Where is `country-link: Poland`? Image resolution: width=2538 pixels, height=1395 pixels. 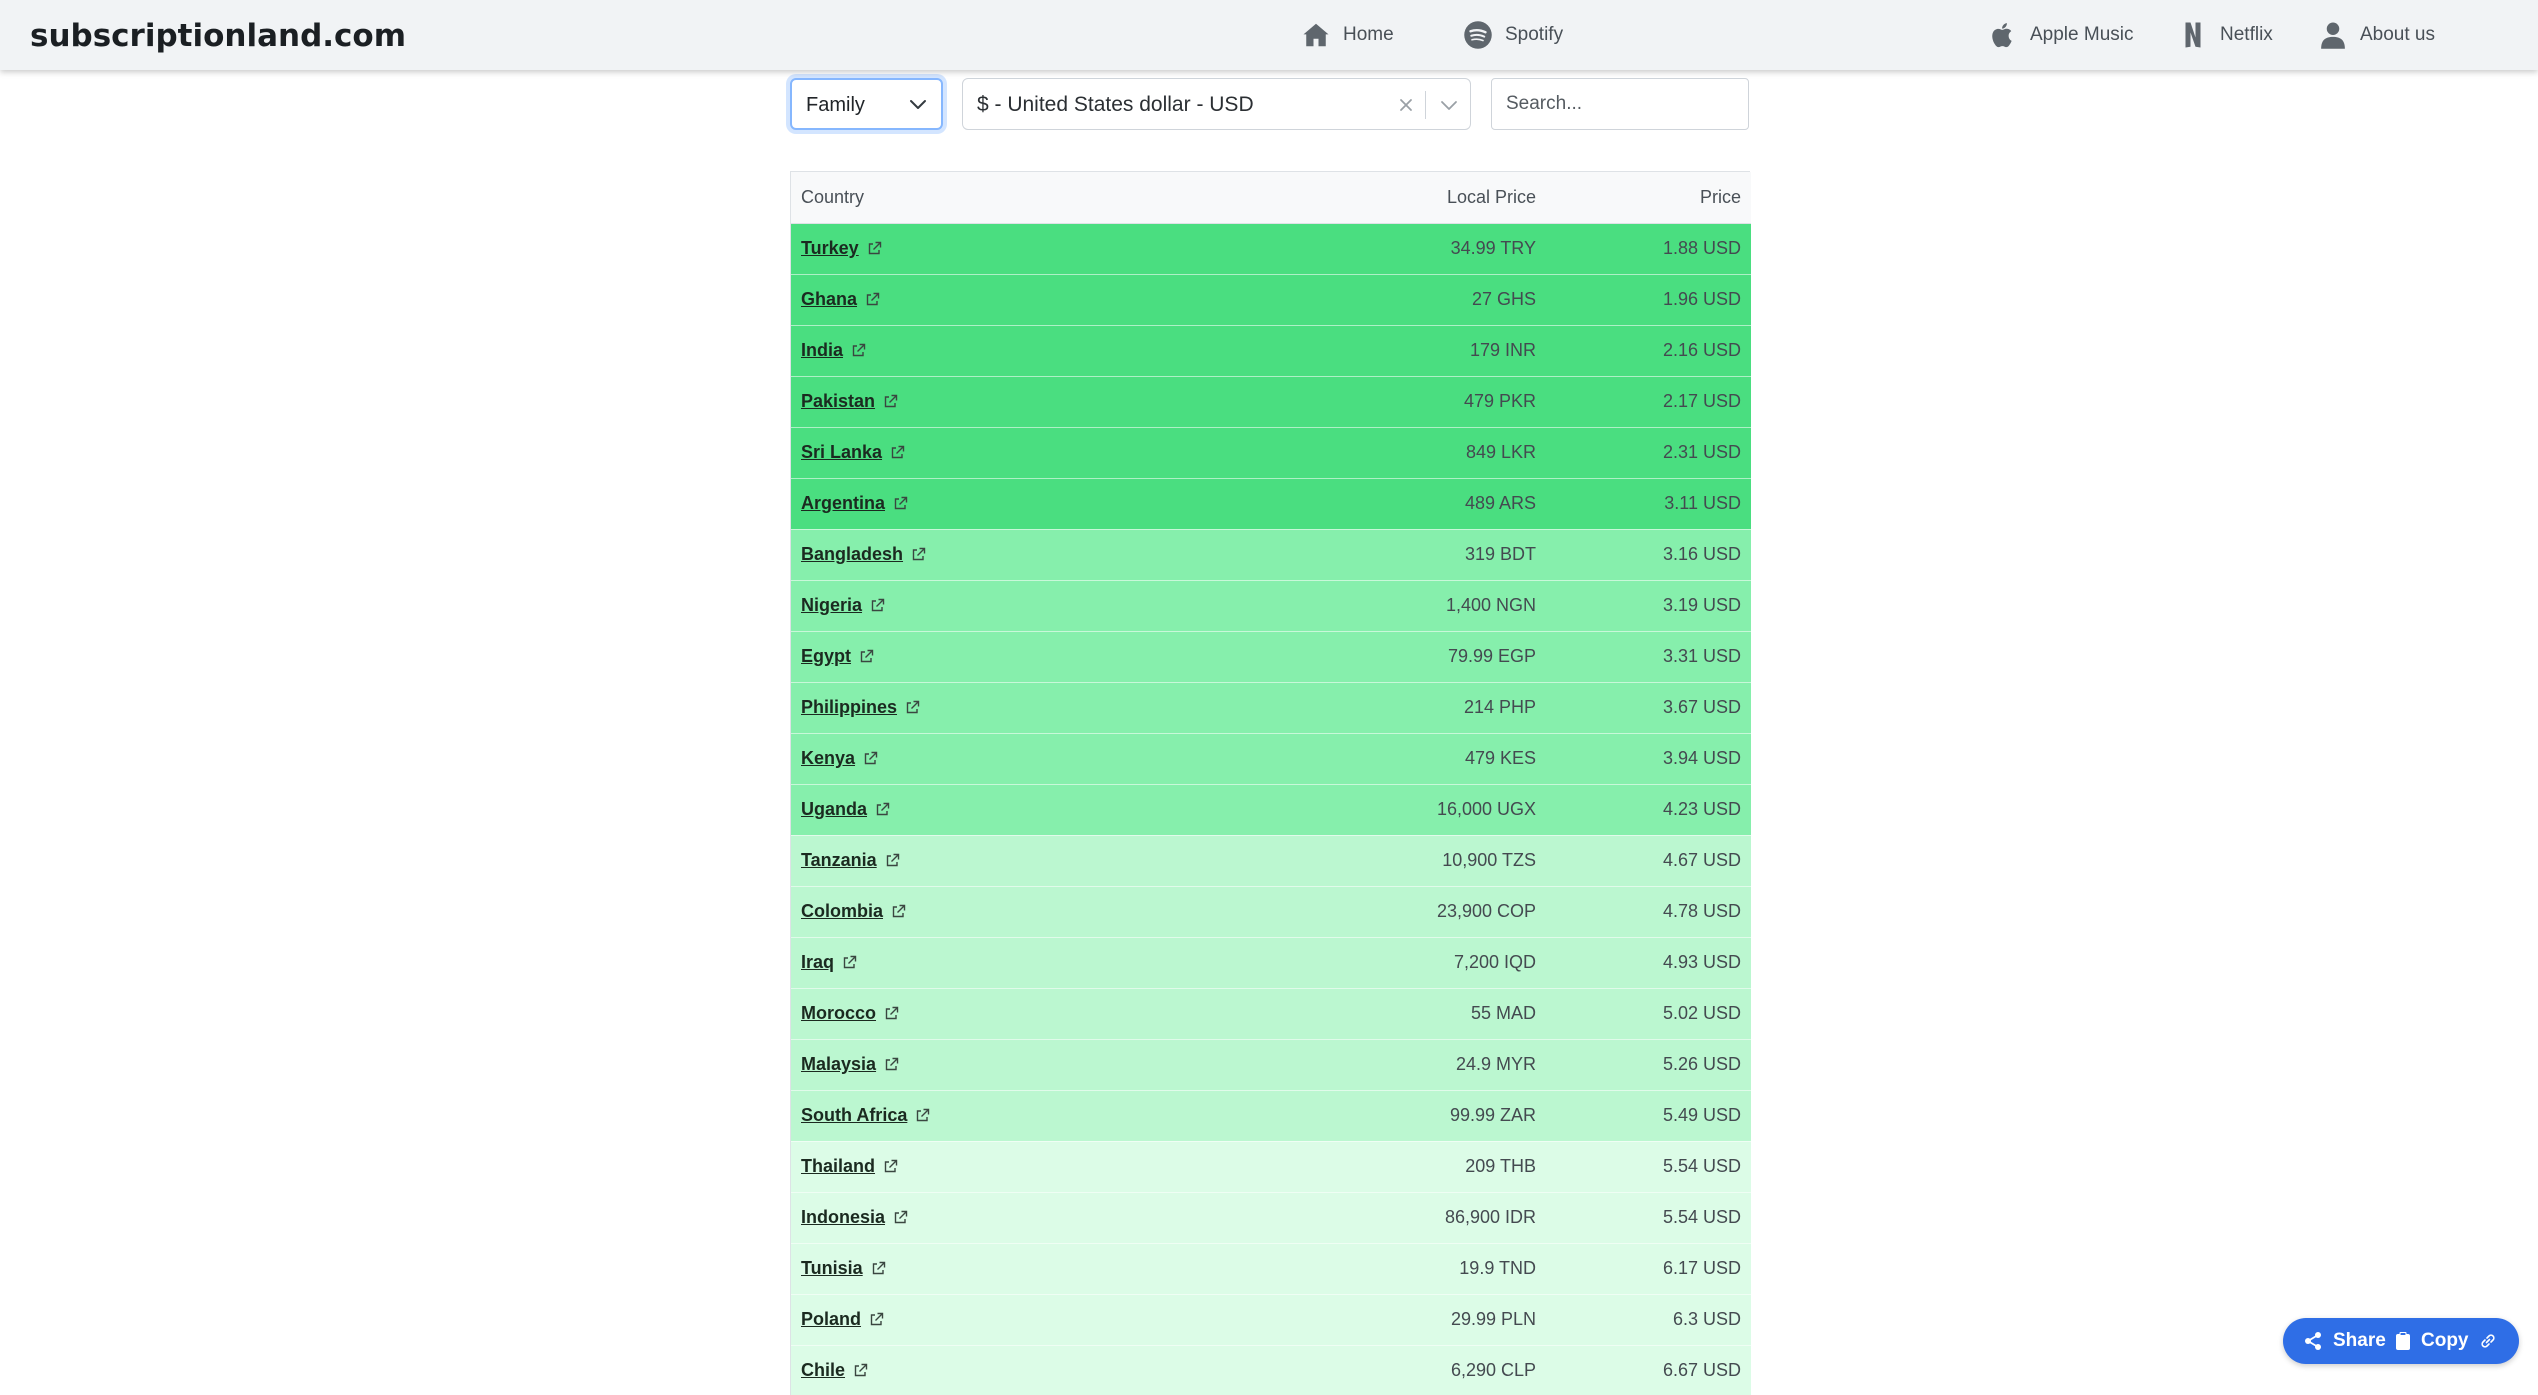 country-link: Poland is located at coordinates (831, 1319).